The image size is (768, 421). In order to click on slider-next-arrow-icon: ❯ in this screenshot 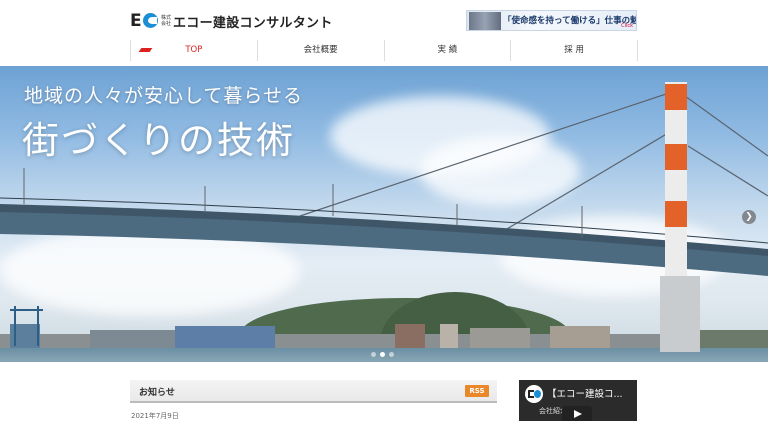, I will do `click(749, 217)`.